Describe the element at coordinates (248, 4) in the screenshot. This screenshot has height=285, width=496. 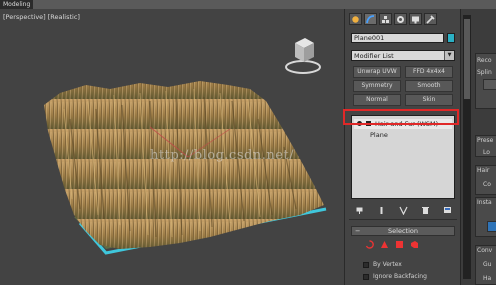
I see `menu-strip: Modeling` at that location.